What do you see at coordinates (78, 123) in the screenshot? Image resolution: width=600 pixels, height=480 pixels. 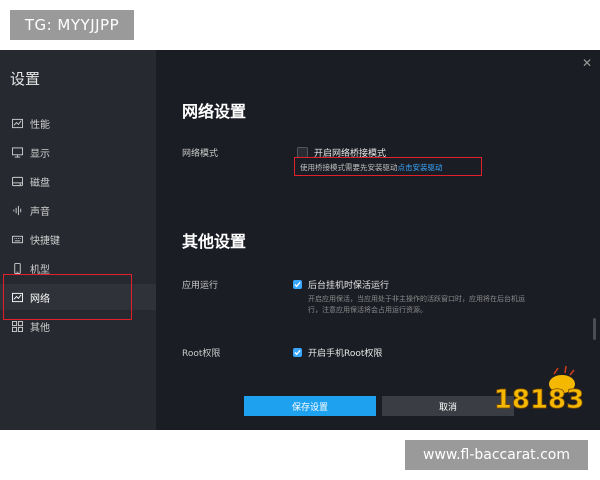 I see `sidebar-item-performance: 性能` at bounding box center [78, 123].